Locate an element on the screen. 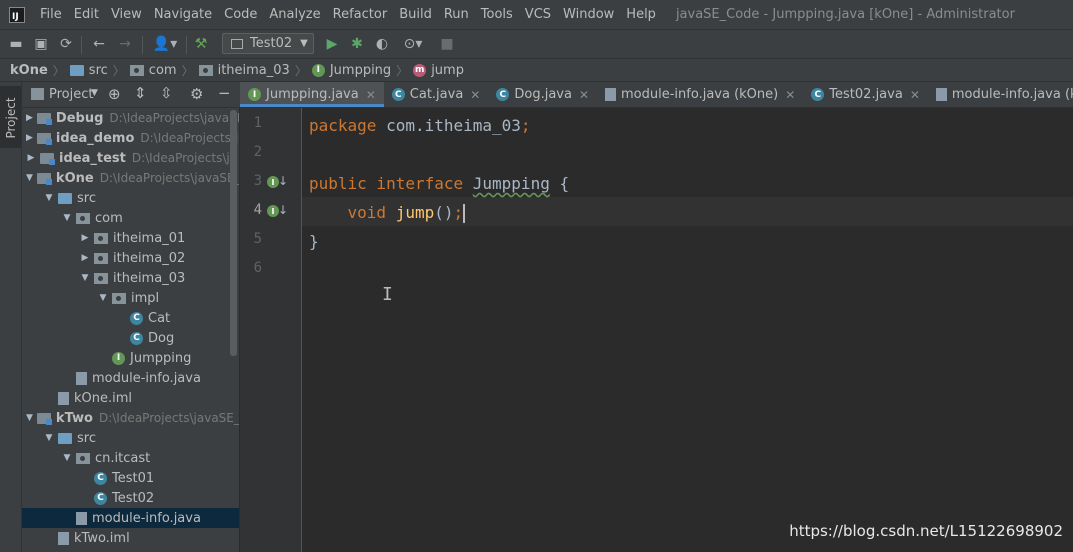  tree-item-label: itheima_01 is located at coordinates (149, 238).